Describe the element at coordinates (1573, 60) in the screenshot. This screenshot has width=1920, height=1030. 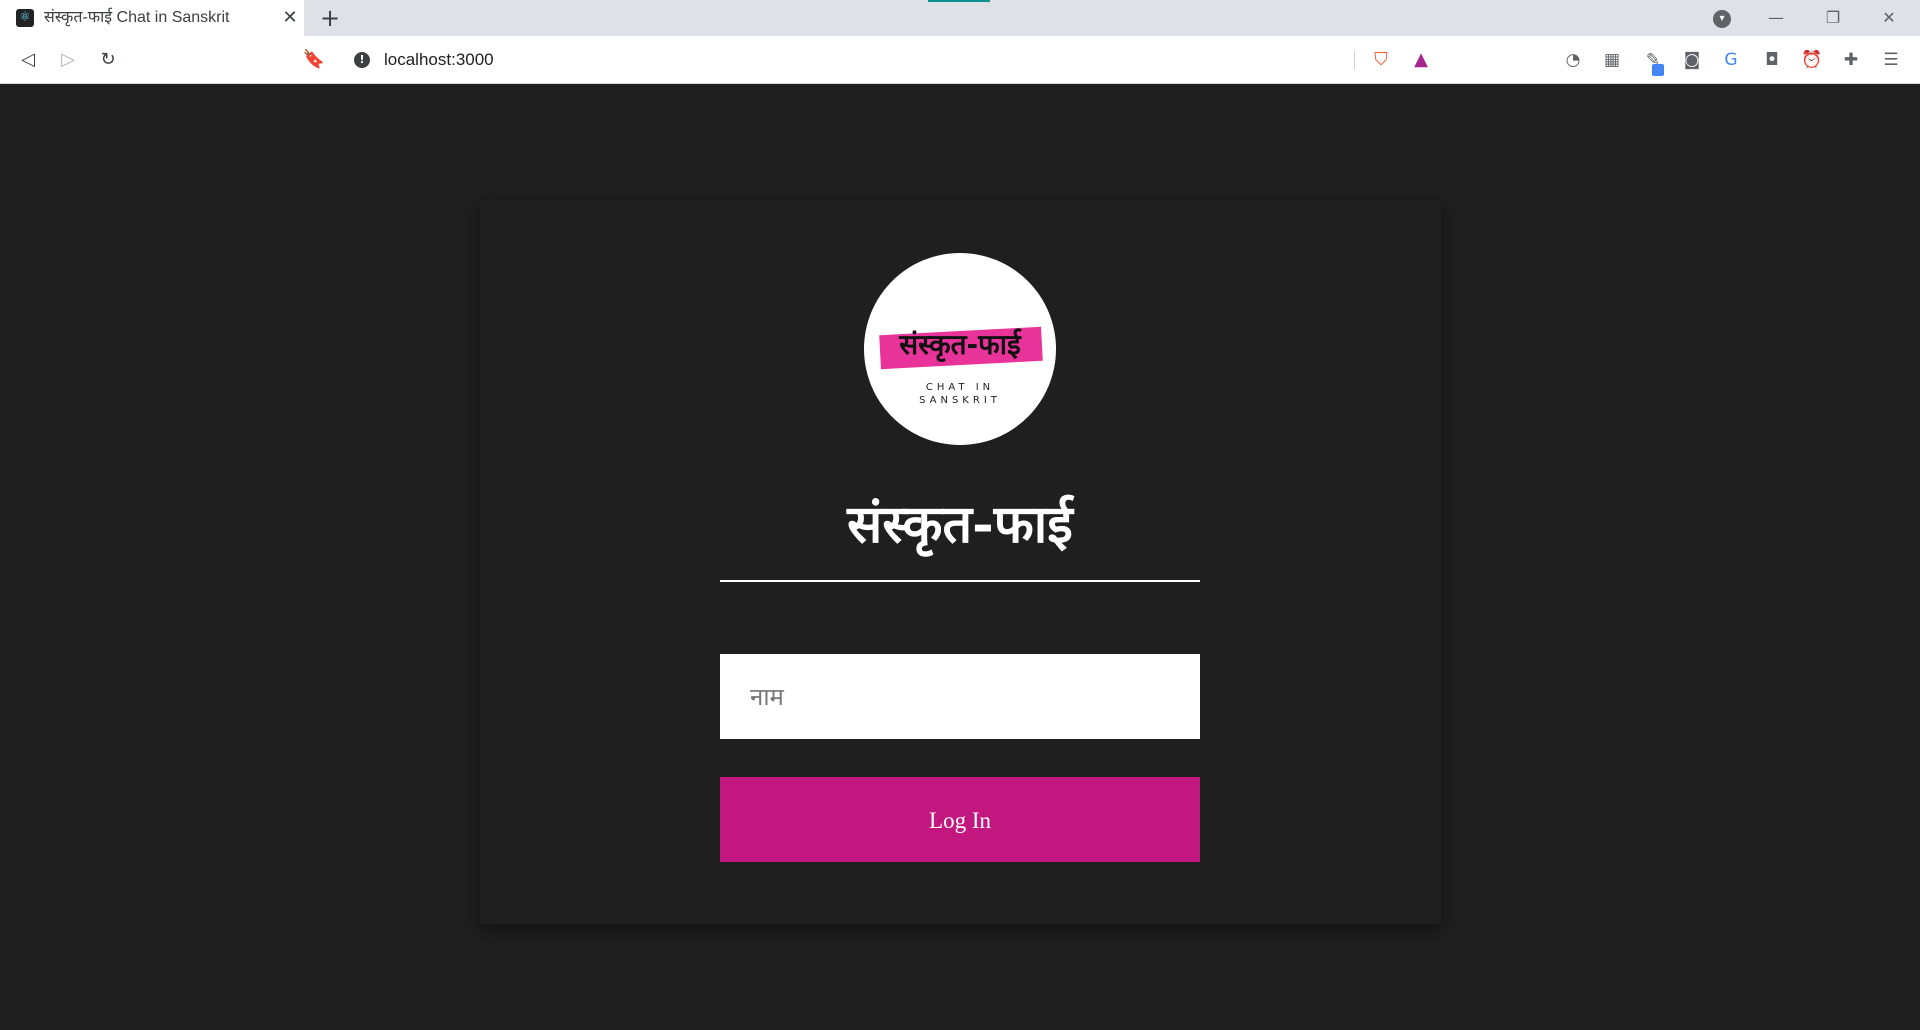
I see `timer-icon: ◔` at that location.